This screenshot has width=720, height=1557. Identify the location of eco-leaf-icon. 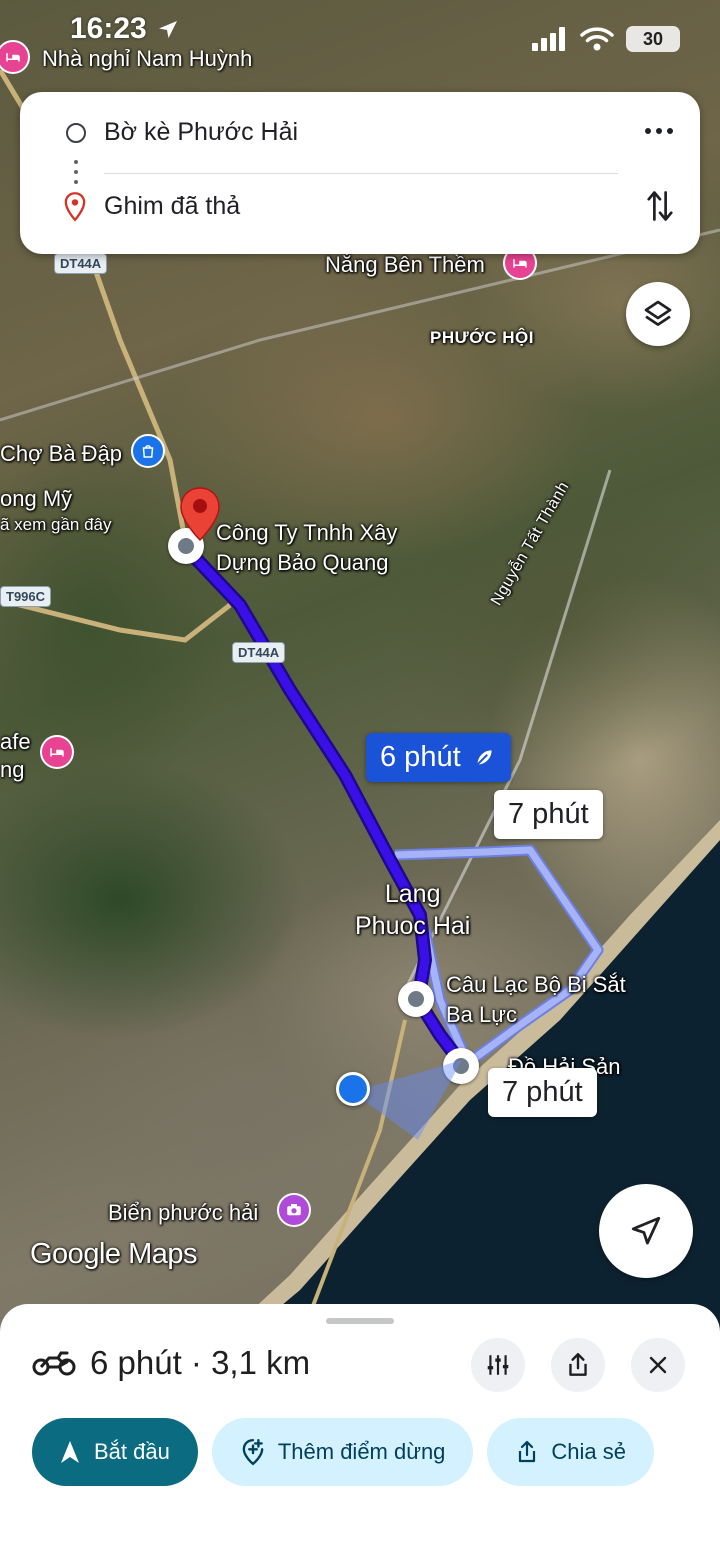
(484, 757).